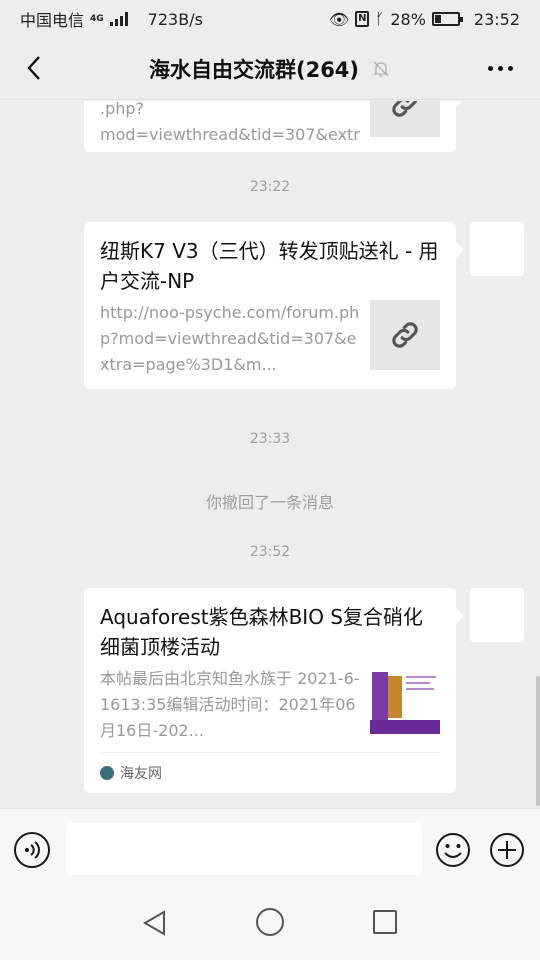  What do you see at coordinates (447, 19) in the screenshot?
I see `battery-icon` at bounding box center [447, 19].